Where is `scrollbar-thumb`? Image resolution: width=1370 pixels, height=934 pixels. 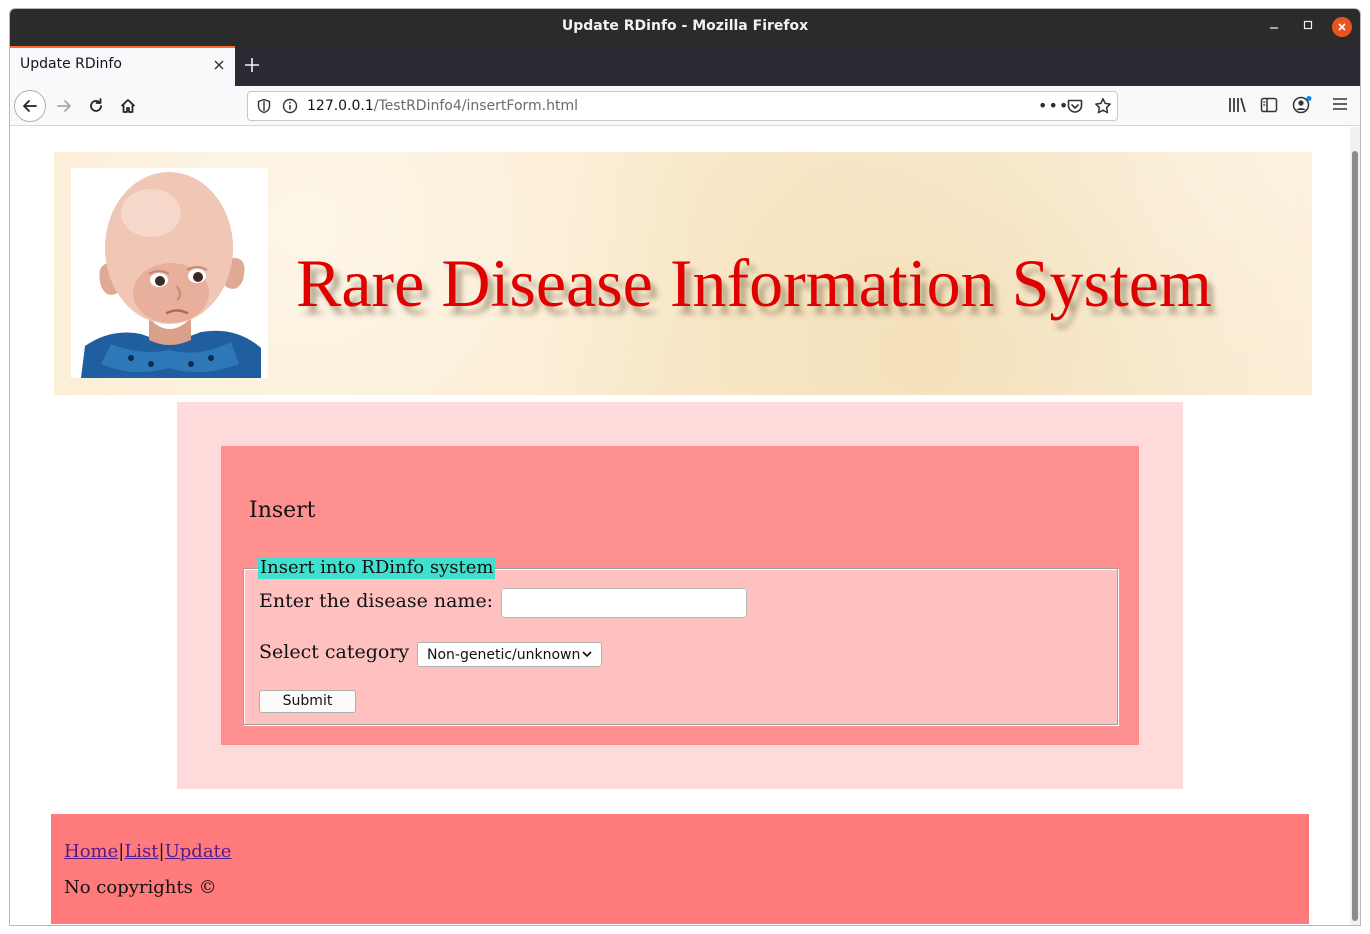
scrollbar-thumb is located at coordinates (1355, 536).